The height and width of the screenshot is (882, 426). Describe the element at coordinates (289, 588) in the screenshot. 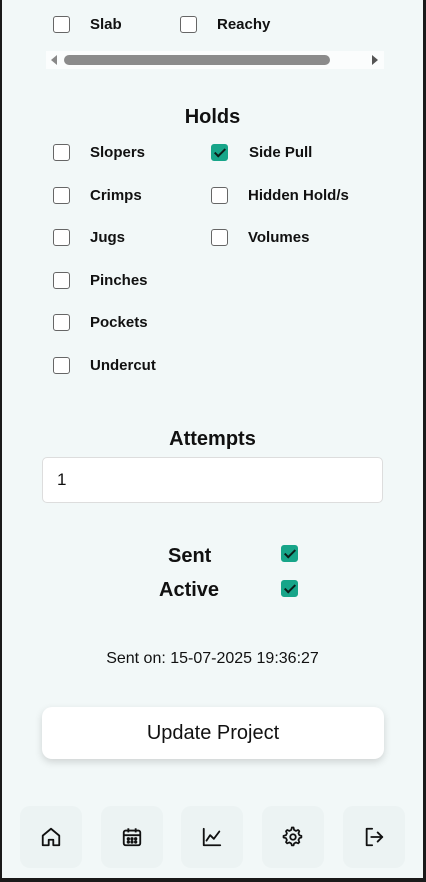

I see `active-checkbox` at that location.